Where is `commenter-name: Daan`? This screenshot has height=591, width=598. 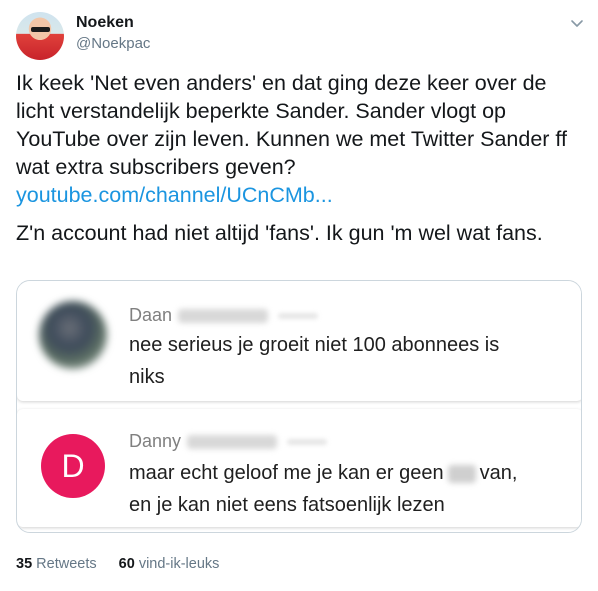
commenter-name: Daan is located at coordinates (224, 315).